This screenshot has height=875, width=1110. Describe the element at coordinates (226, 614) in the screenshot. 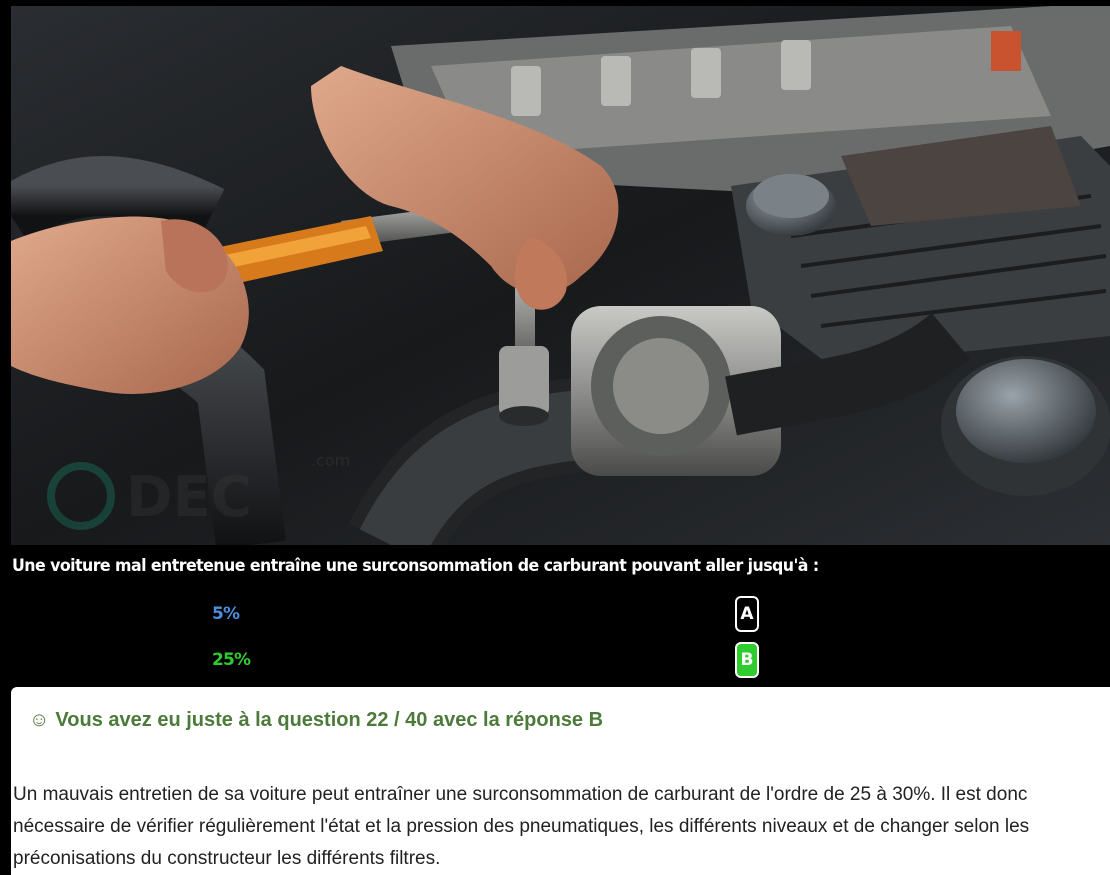

I see `answer-text-a: 5%` at that location.